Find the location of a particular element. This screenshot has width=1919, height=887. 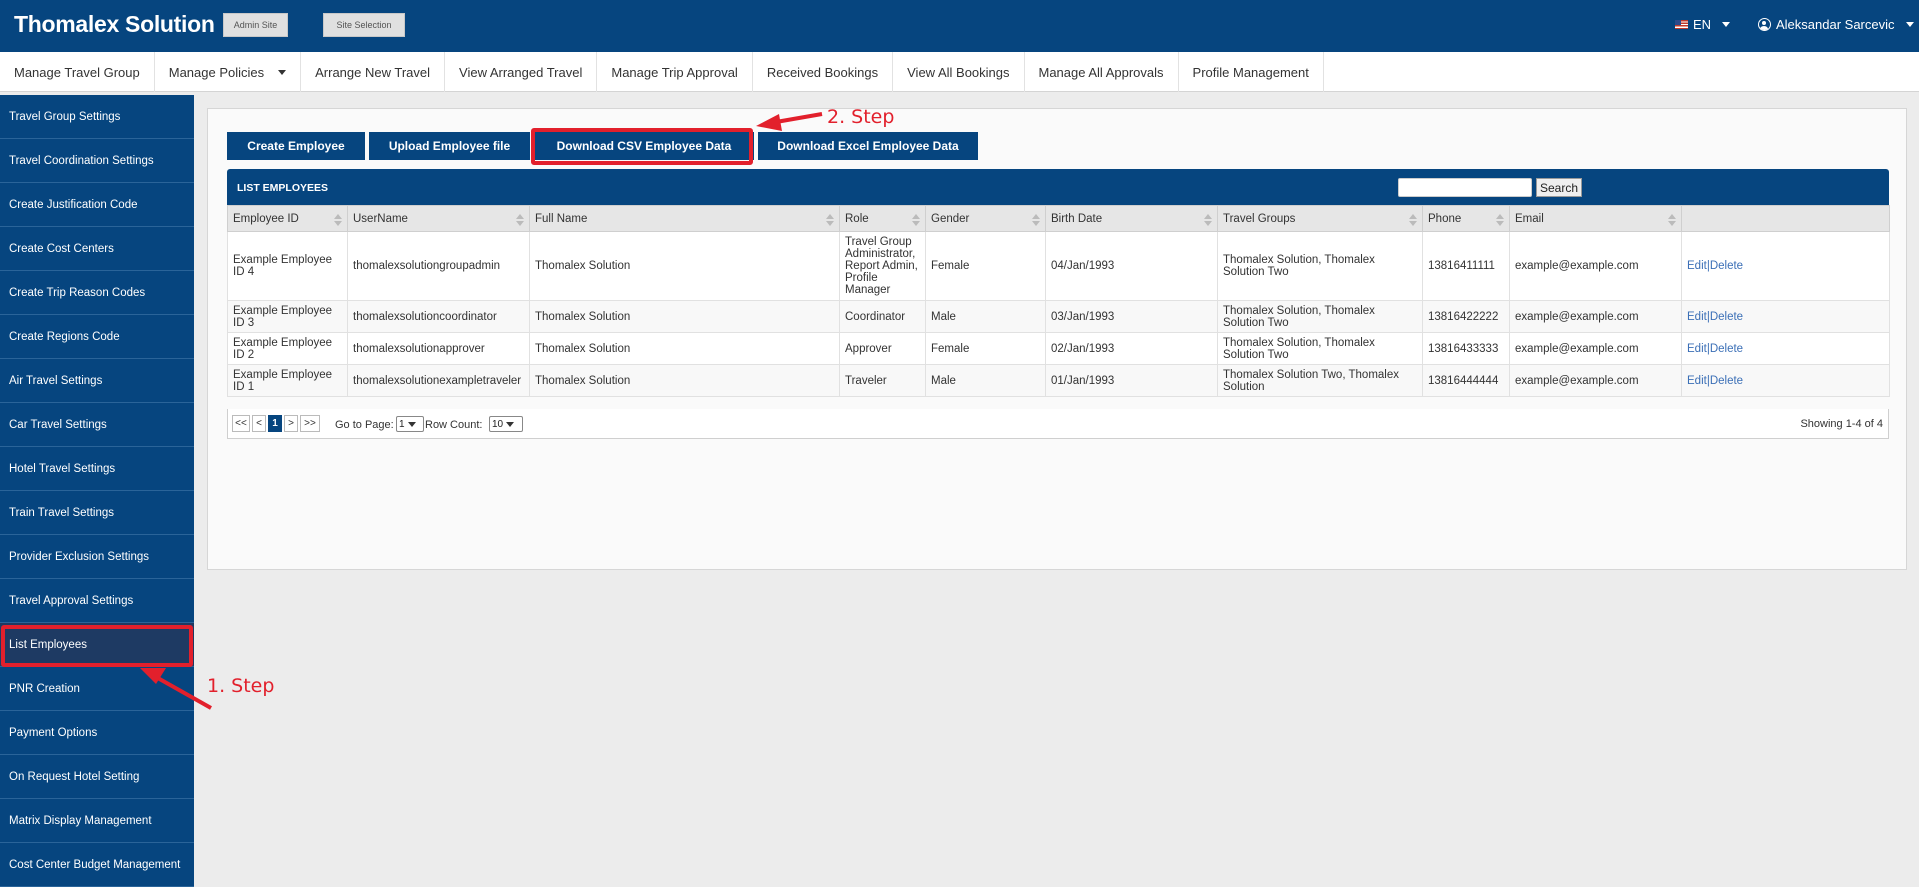

step2-arrow-line is located at coordinates (799, 118).